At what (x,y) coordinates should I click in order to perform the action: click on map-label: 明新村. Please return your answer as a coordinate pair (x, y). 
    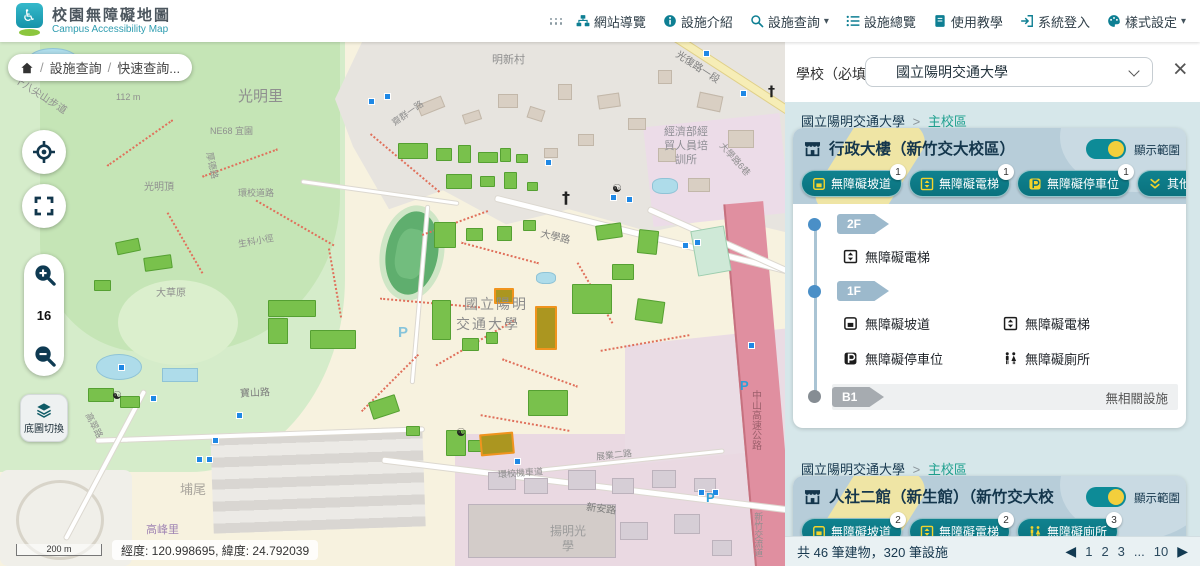
    Looking at the image, I should click on (508, 60).